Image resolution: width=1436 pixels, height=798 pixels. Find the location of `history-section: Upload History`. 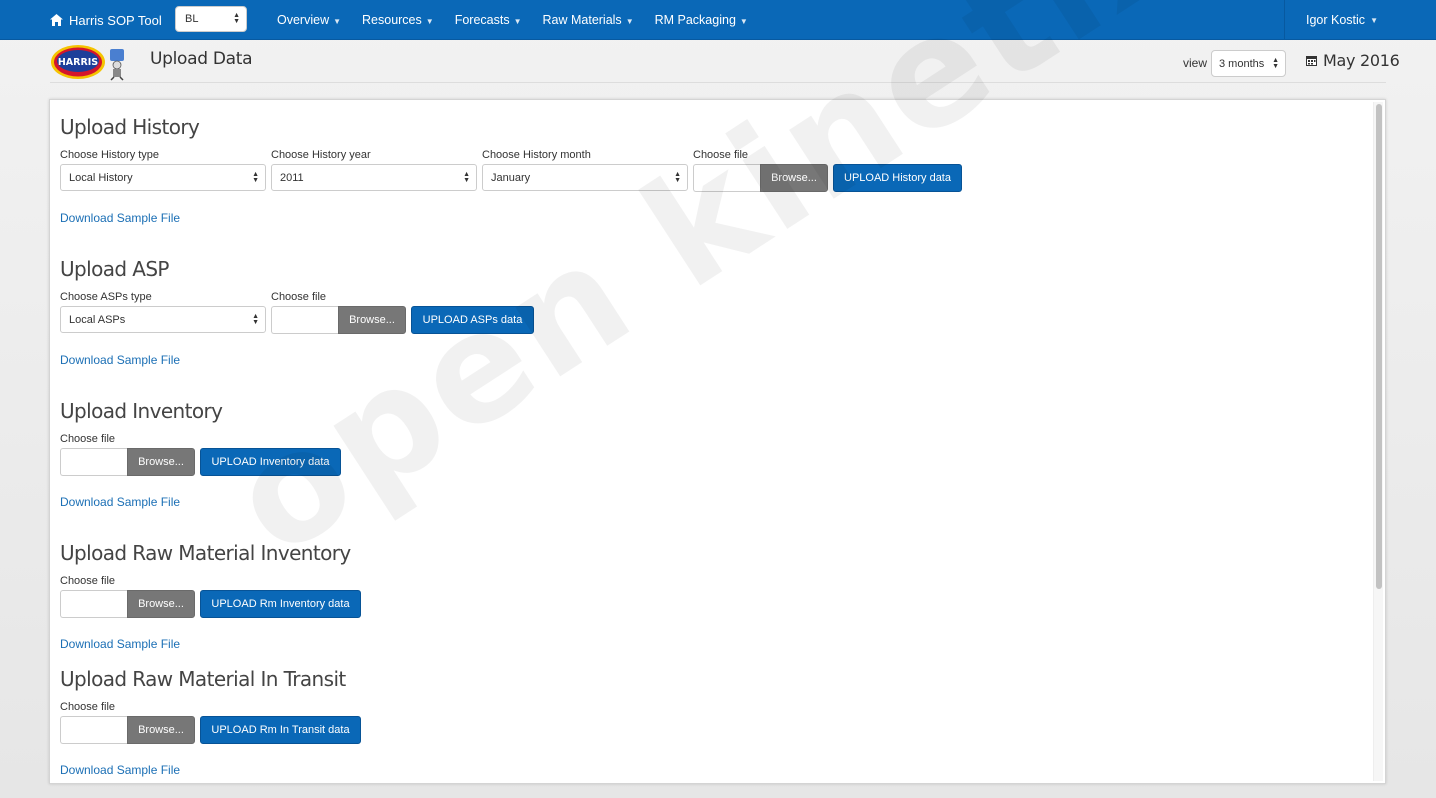

history-section: Upload History is located at coordinates (130, 127).